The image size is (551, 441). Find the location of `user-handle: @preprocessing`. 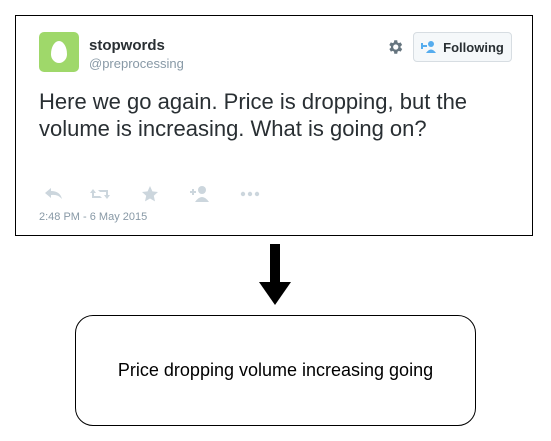

user-handle: @preprocessing is located at coordinates (136, 63).